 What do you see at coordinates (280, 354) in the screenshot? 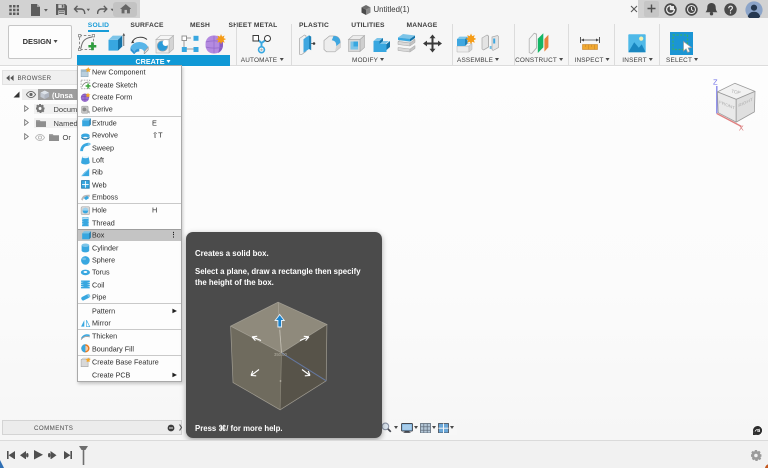
I see `svg-text: 350.00` at bounding box center [280, 354].